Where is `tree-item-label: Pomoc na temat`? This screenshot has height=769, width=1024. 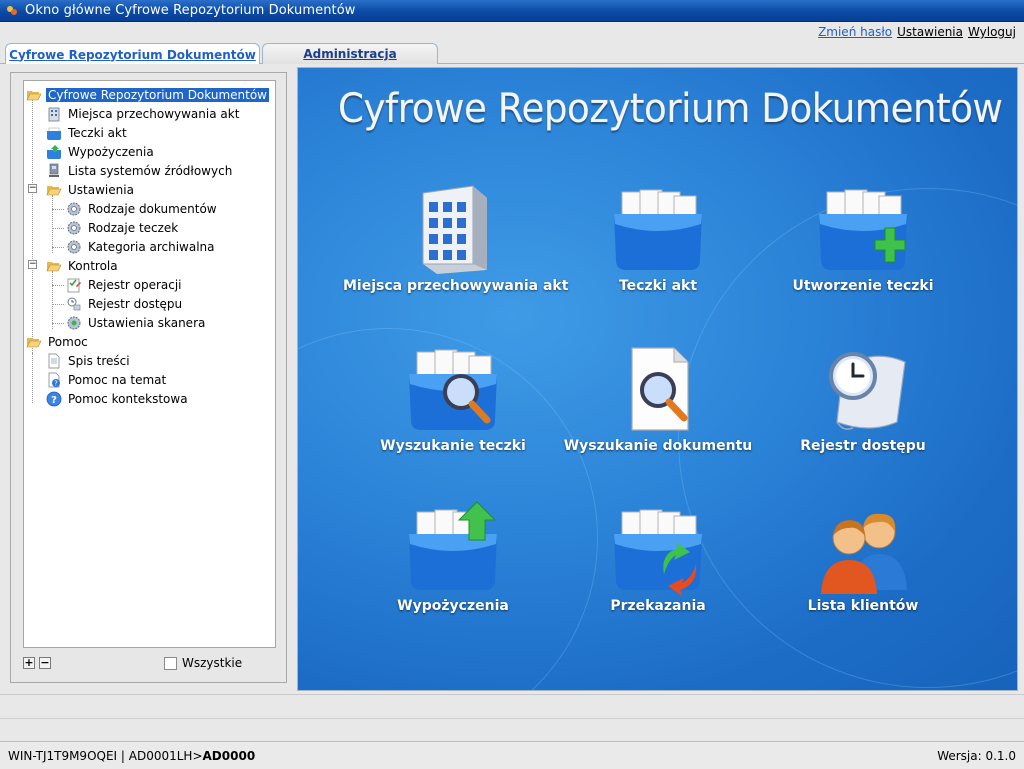
tree-item-label: Pomoc na temat is located at coordinates (117, 379).